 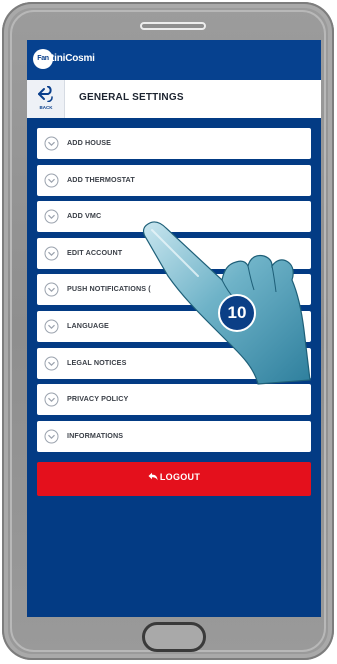 I want to click on phone-home-button, so click(x=174, y=637).